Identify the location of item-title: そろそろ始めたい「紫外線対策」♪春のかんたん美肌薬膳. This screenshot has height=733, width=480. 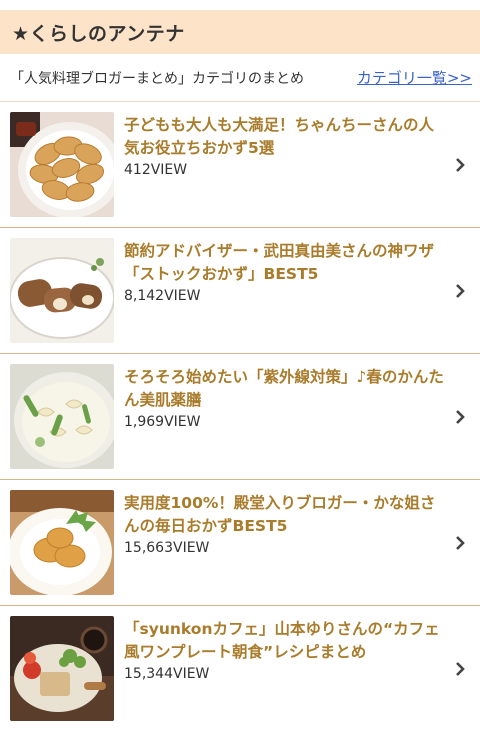
(284, 388).